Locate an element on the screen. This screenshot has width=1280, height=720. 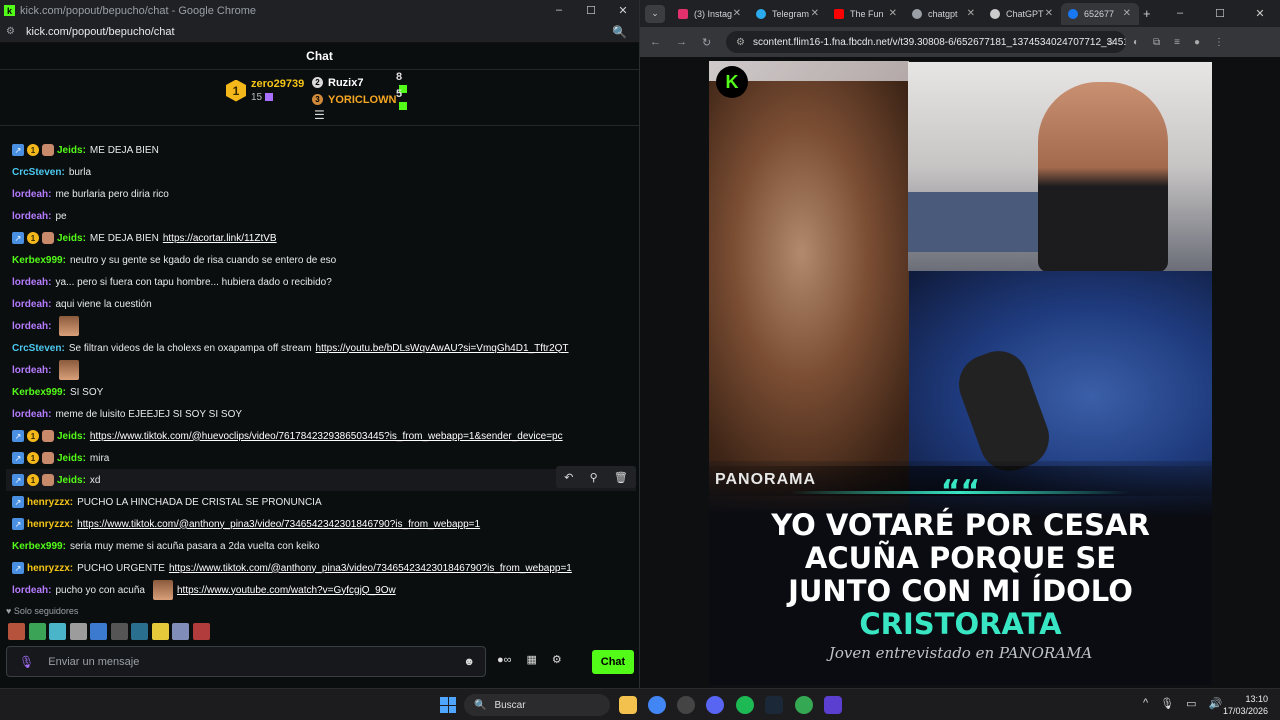
zoom-icon: 🔍 is located at coordinates (619, 32).